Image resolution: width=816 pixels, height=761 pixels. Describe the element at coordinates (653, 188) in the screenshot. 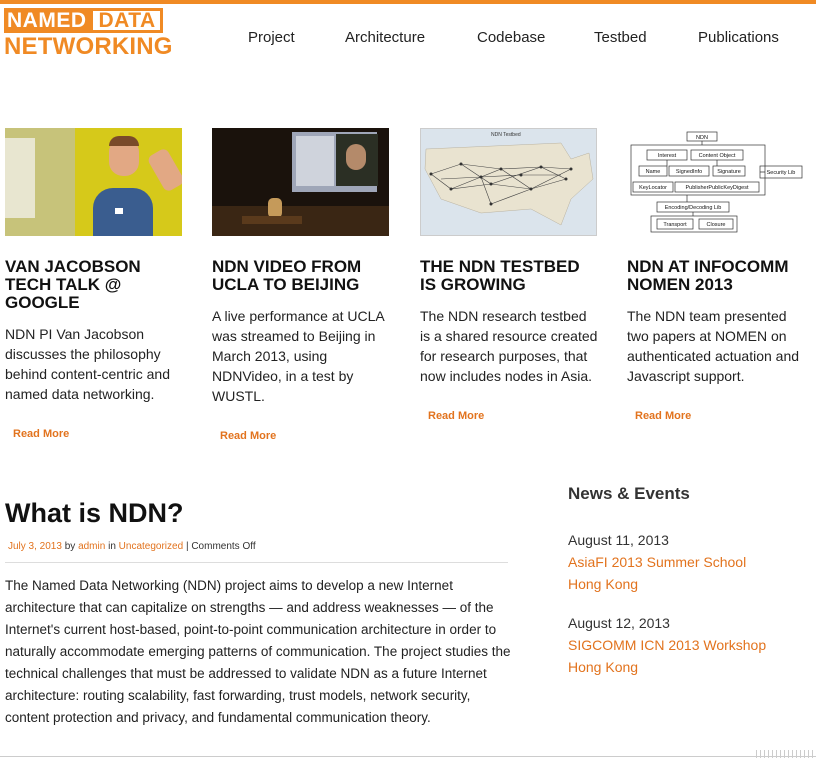

I see `diagram-keylocator: KeyLocator` at that location.